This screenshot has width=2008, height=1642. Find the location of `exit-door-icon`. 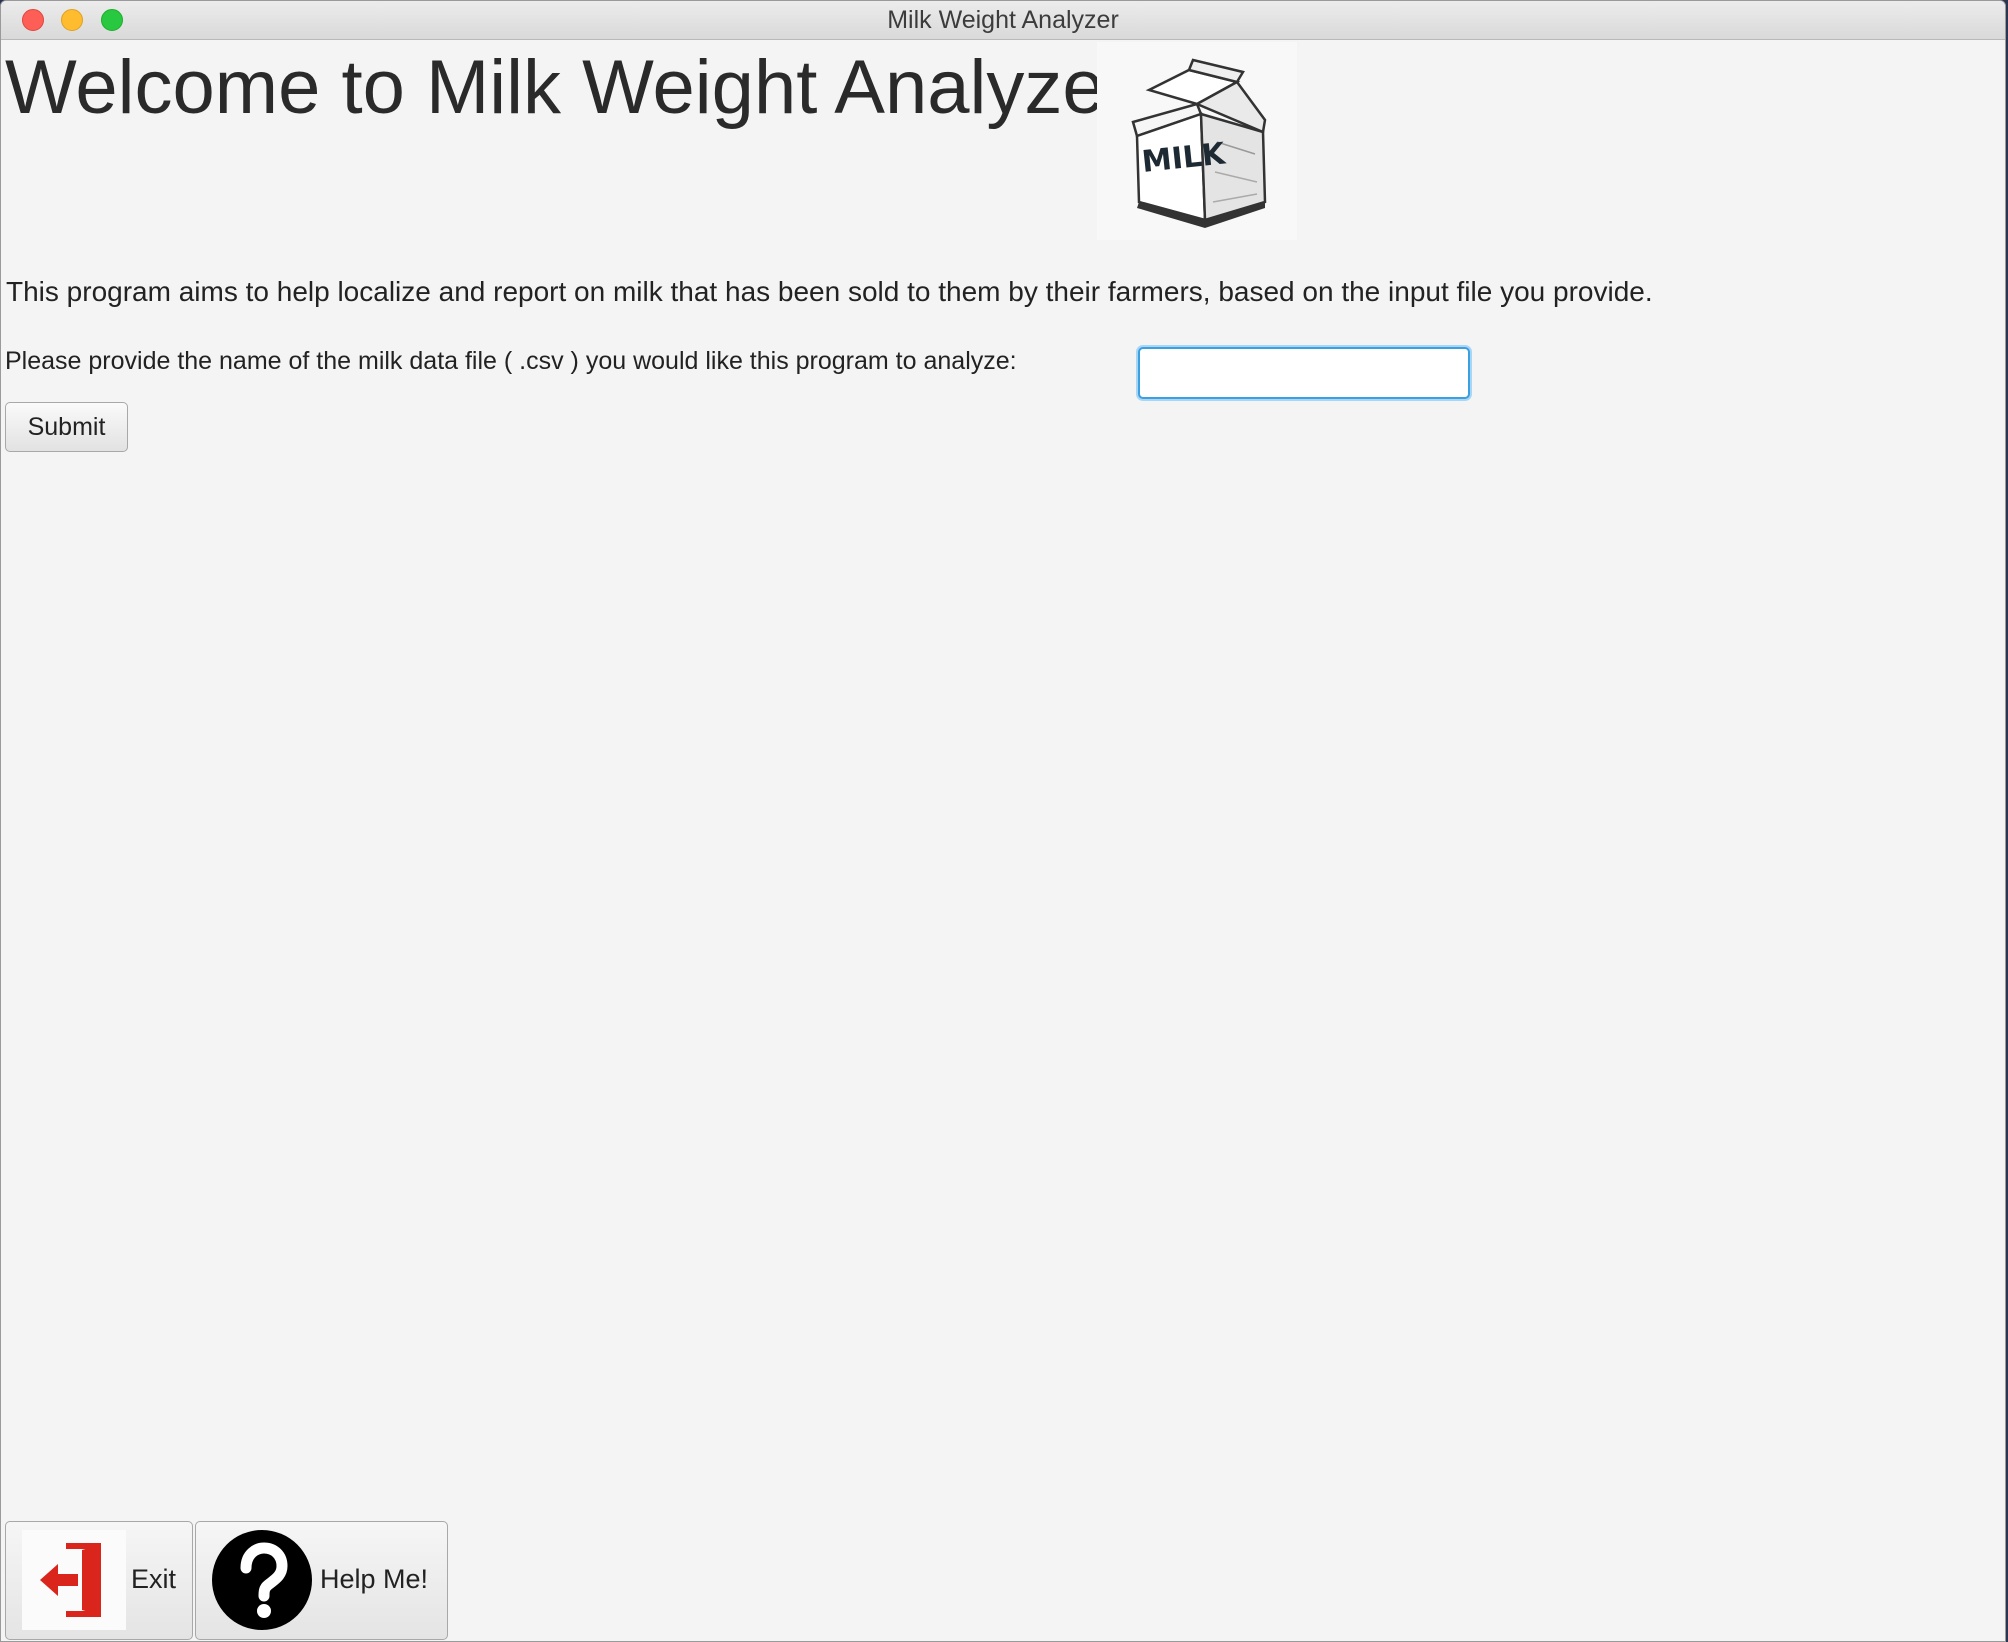

exit-door-icon is located at coordinates (74, 1580).